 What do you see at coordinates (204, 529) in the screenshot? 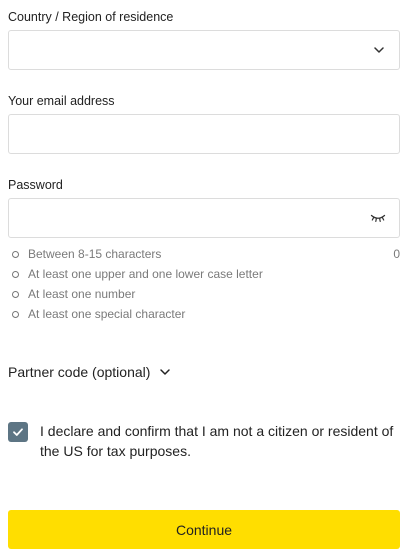
I see `continue-button: Continue` at bounding box center [204, 529].